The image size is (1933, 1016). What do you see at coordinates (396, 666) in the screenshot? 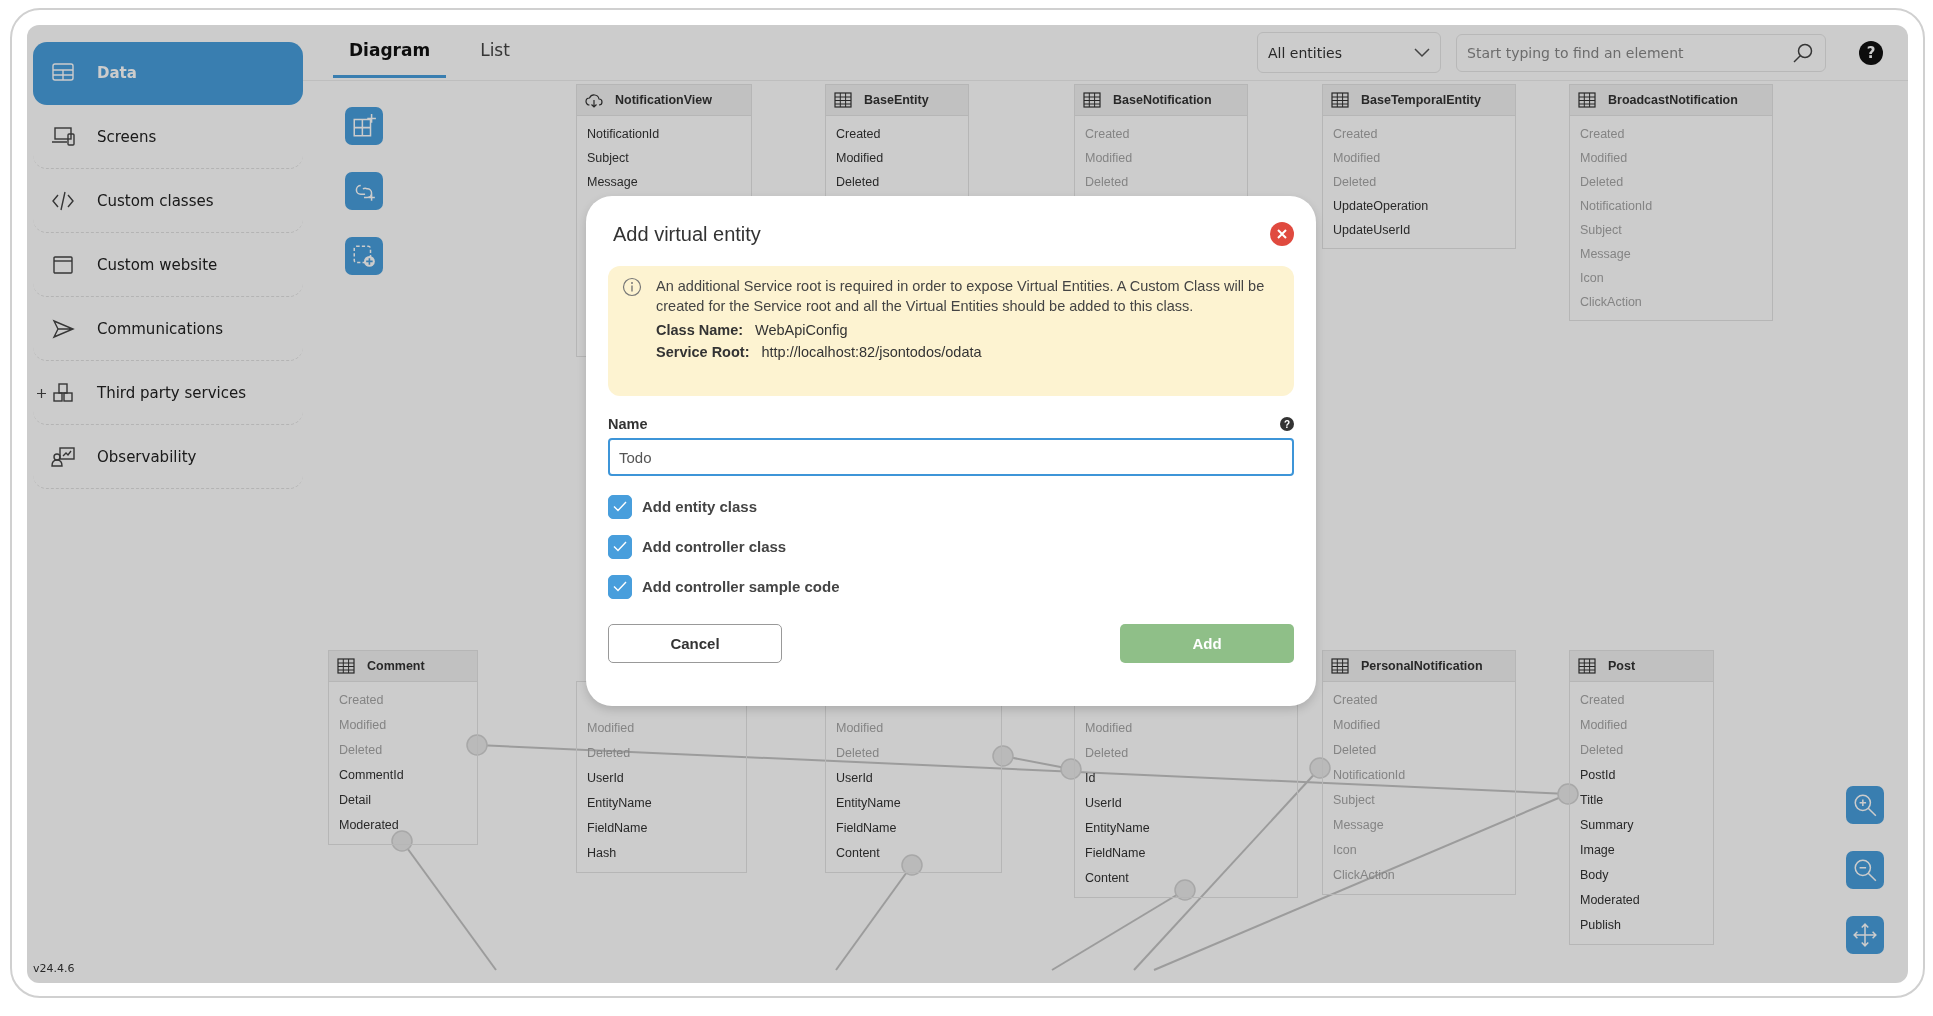
I see `entity-name: Comment` at bounding box center [396, 666].